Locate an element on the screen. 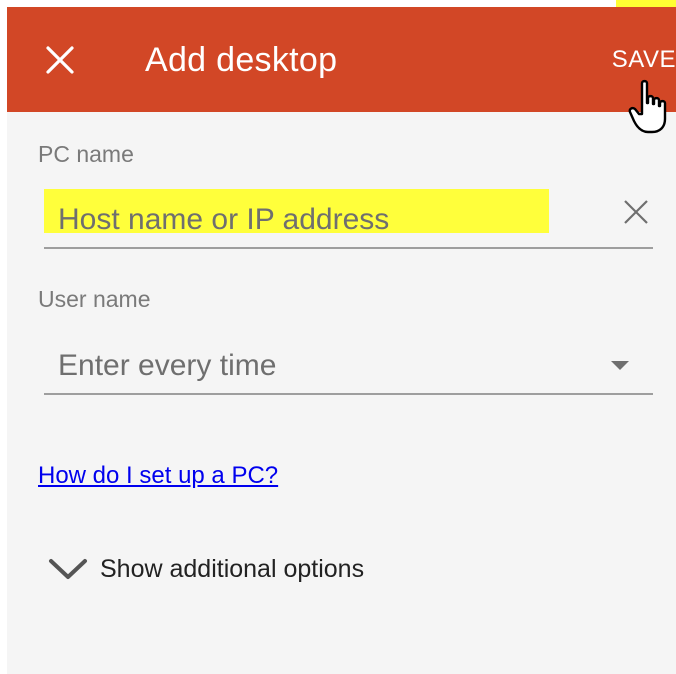 The height and width of the screenshot is (674, 676). show-additional-options-toggle: Show additional options is located at coordinates (206, 569).